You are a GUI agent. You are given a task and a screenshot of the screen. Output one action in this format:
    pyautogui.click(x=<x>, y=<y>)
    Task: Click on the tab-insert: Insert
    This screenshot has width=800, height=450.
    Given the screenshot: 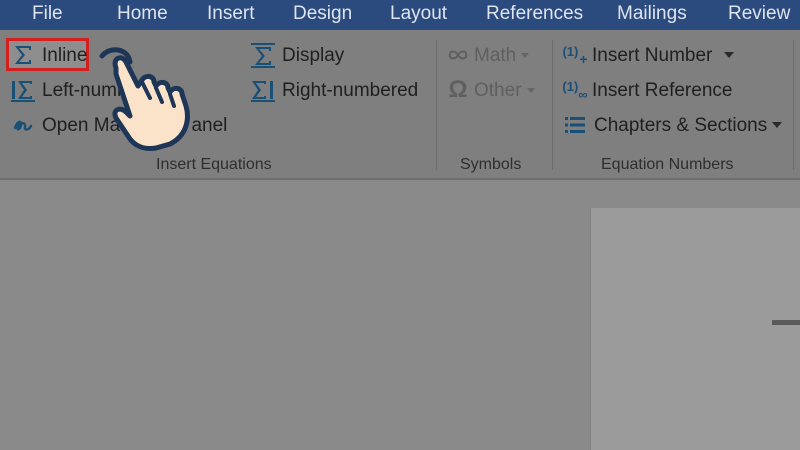 What is the action you would take?
    pyautogui.click(x=231, y=14)
    